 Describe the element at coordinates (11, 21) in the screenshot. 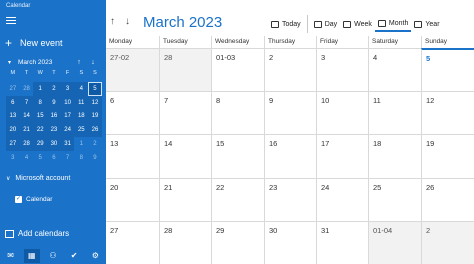

I see `hamburger-menu-icon` at that location.